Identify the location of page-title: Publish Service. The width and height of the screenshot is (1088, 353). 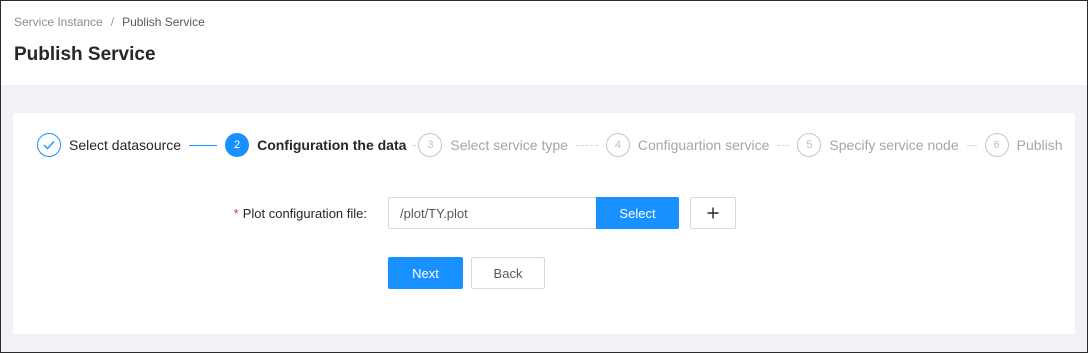
(85, 54).